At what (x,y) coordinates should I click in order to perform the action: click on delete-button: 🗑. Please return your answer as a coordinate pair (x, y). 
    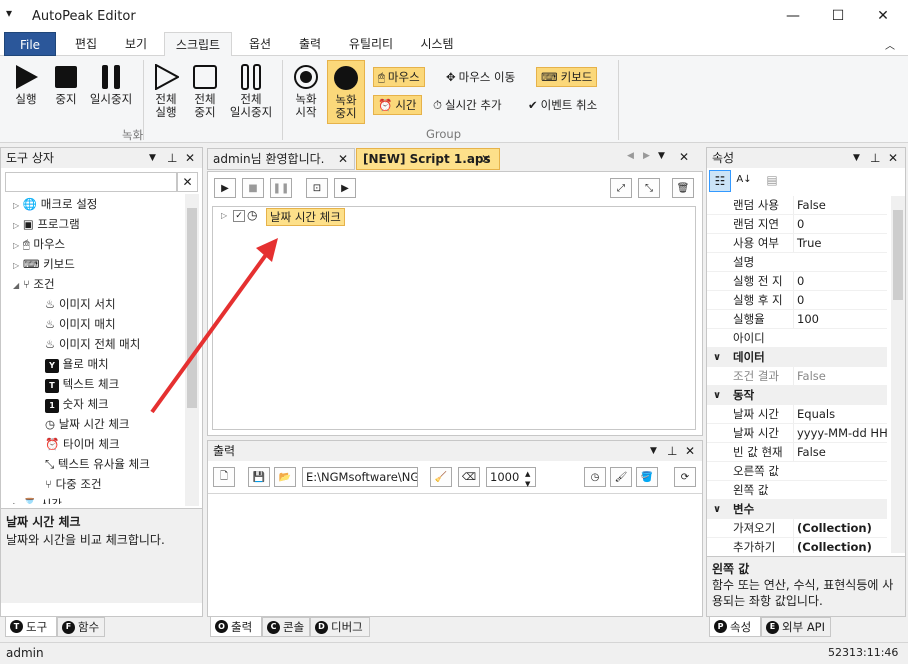
    Looking at the image, I should click on (683, 188).